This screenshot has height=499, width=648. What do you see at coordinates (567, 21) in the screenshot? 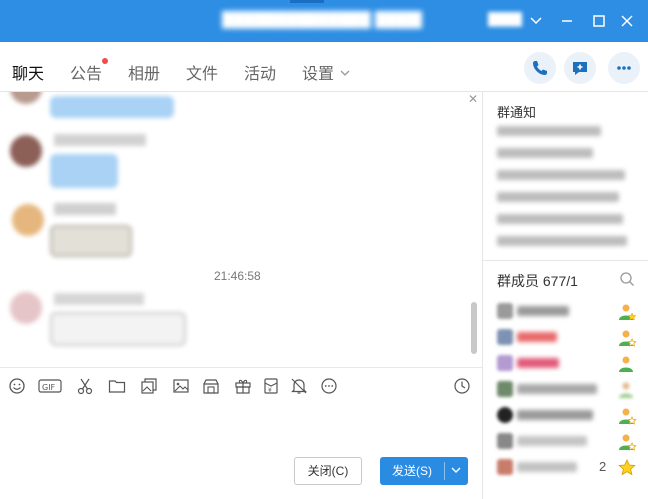
I see `minimize-icon` at bounding box center [567, 21].